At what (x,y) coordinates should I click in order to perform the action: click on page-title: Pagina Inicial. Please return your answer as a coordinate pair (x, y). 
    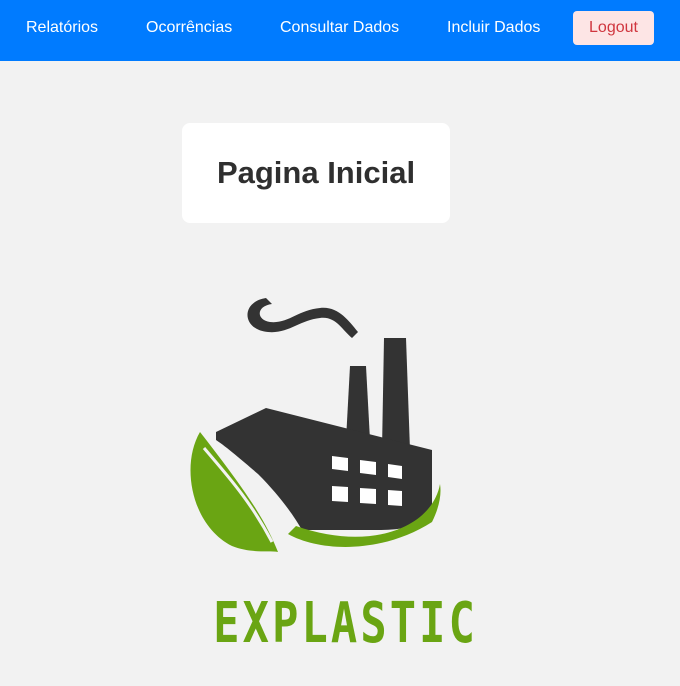
    Looking at the image, I should click on (316, 172).